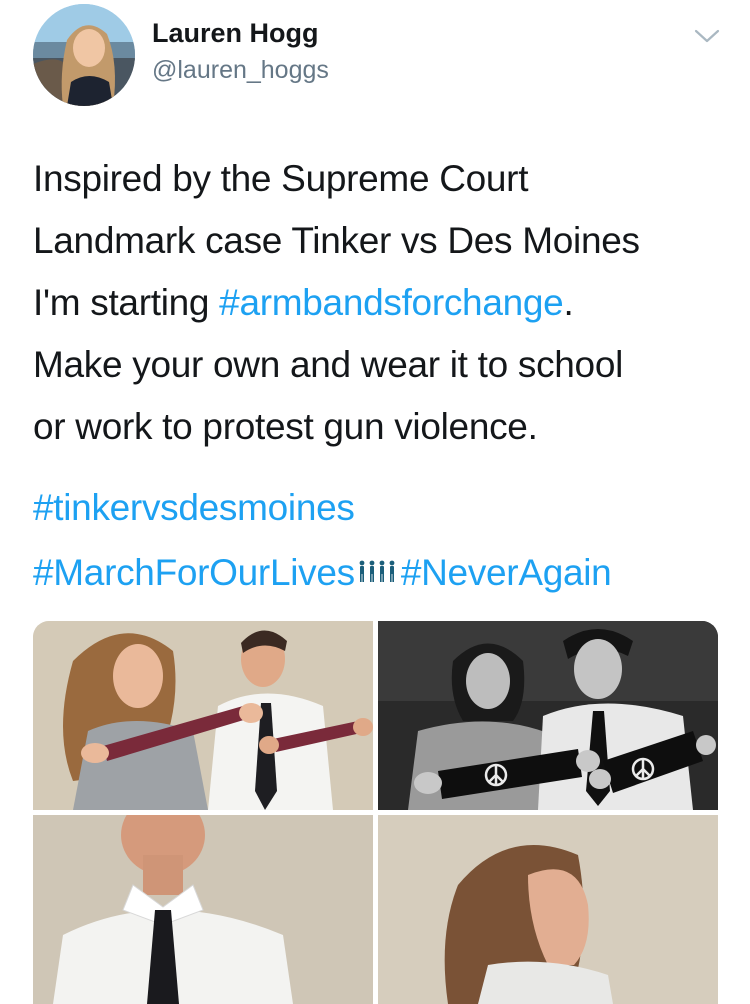 This screenshot has height=1004, width=750. What do you see at coordinates (377, 572) in the screenshot?
I see `people-group-icon` at bounding box center [377, 572].